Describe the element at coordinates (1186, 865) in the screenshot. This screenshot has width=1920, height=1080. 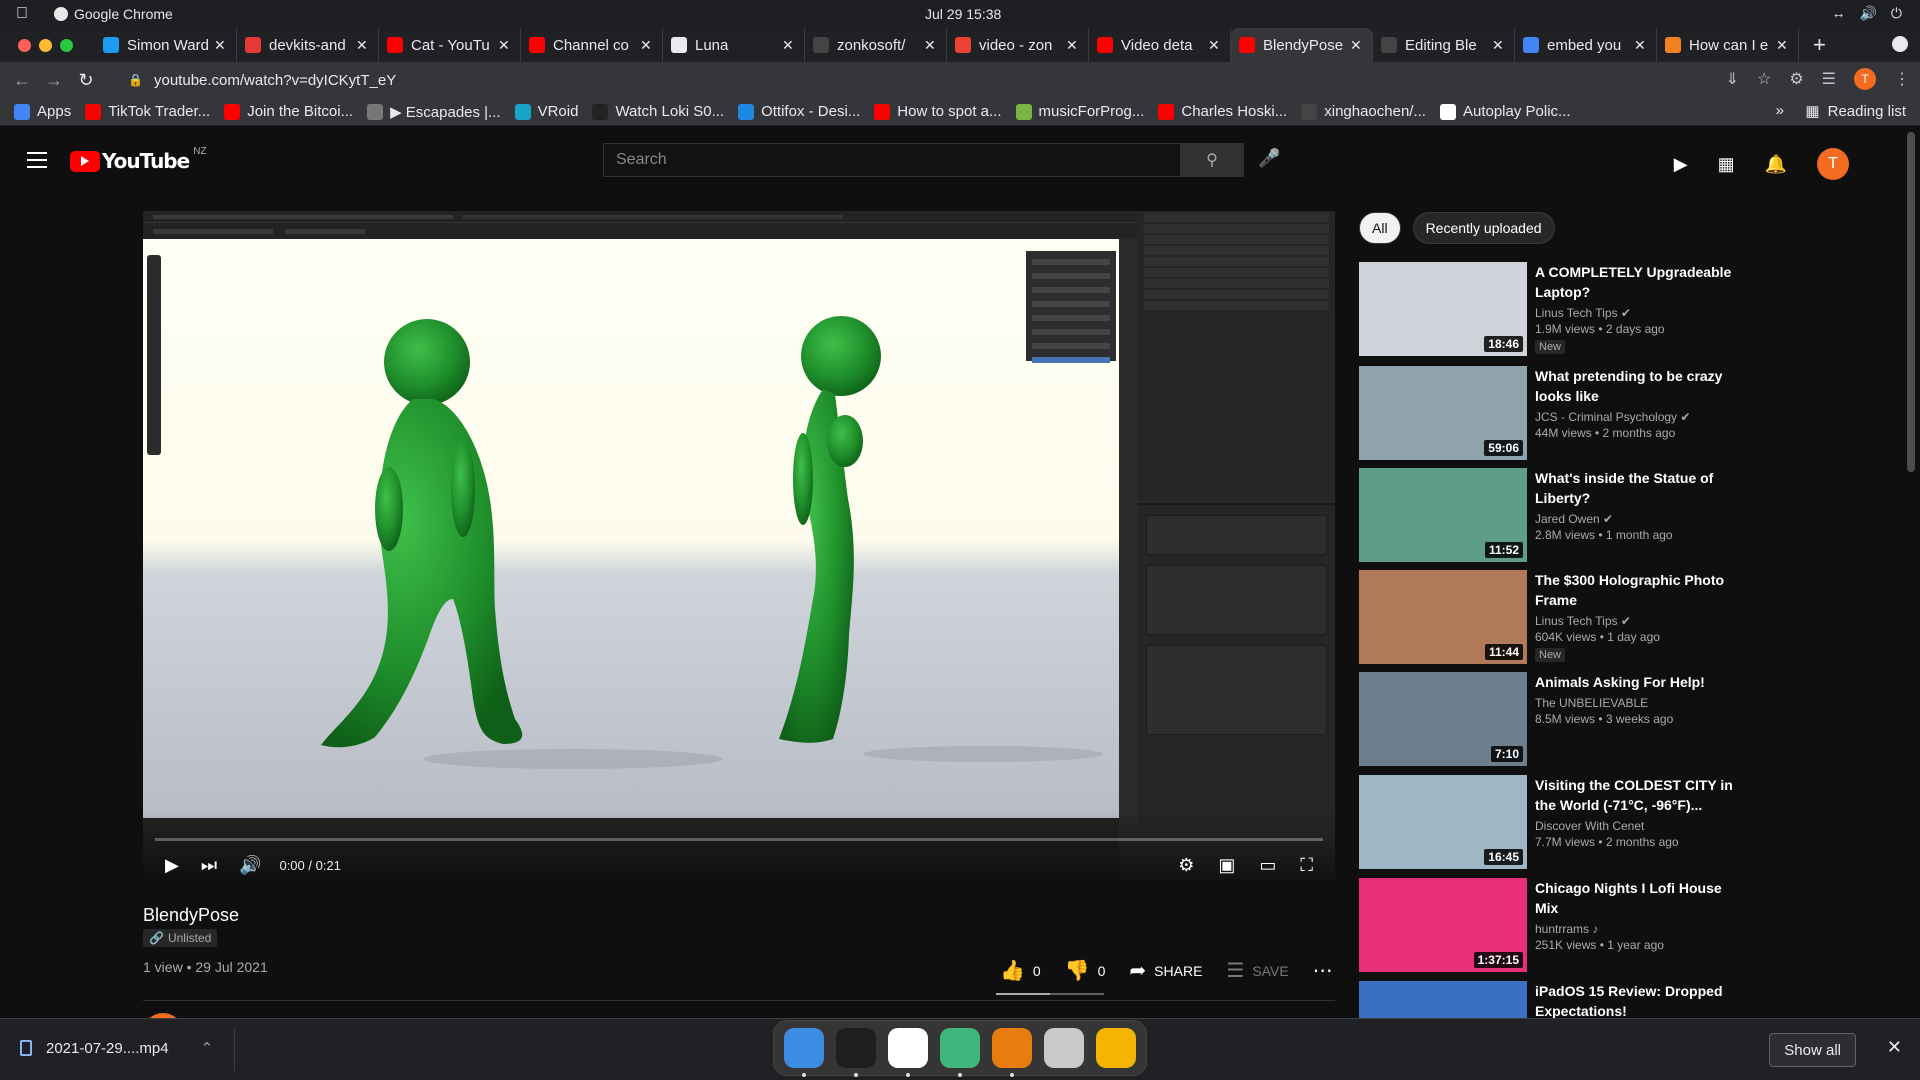
I see `settings-gear-icon: ⚙` at that location.